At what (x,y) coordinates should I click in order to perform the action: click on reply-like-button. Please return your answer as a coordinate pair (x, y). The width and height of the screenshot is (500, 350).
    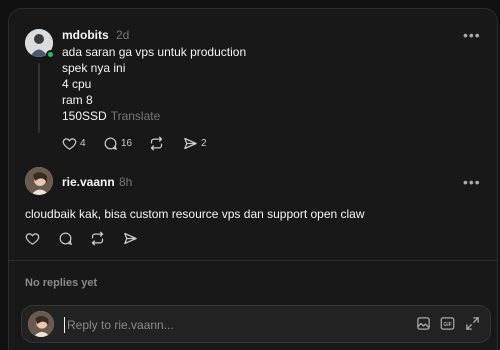
    Looking at the image, I should click on (32, 238).